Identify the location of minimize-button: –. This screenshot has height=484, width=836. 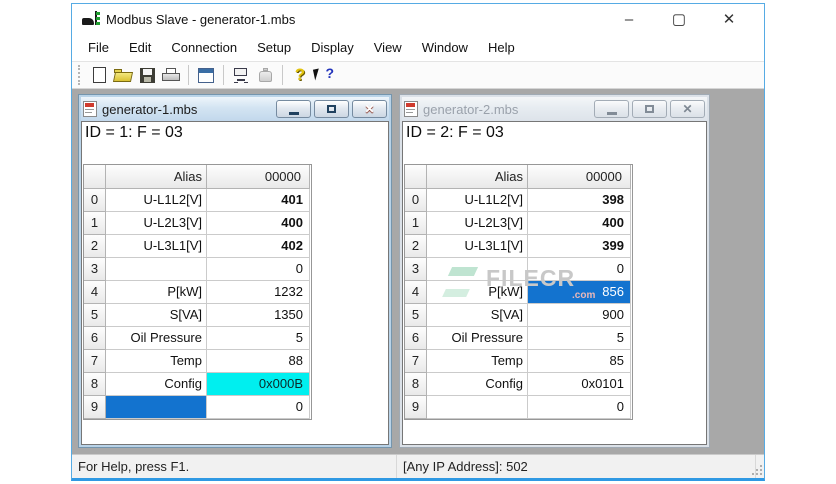
(629, 19).